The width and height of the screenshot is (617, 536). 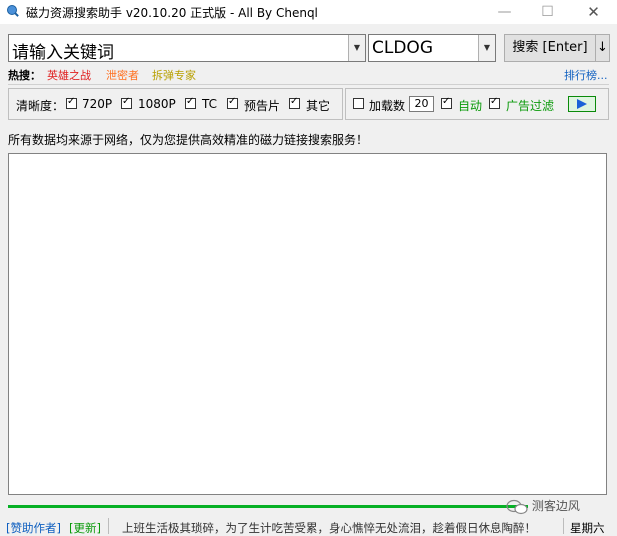 I want to click on download-button: ↓, so click(x=603, y=48).